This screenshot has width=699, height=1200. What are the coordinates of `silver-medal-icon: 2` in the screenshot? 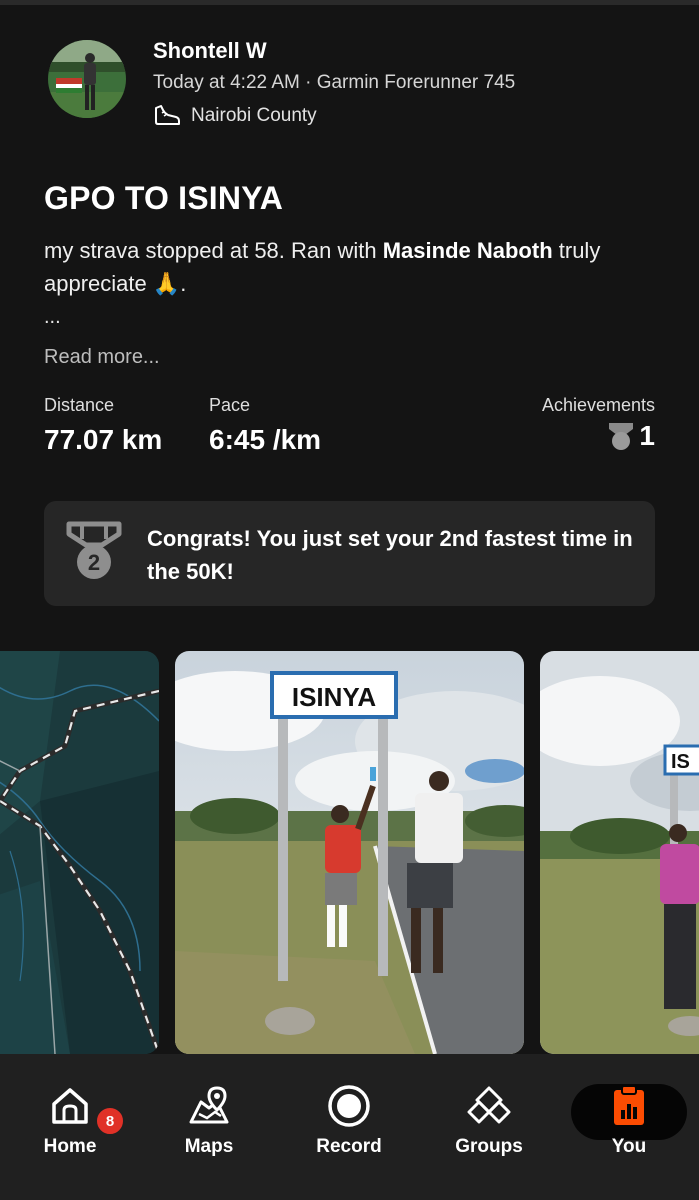 It's located at (94, 550).